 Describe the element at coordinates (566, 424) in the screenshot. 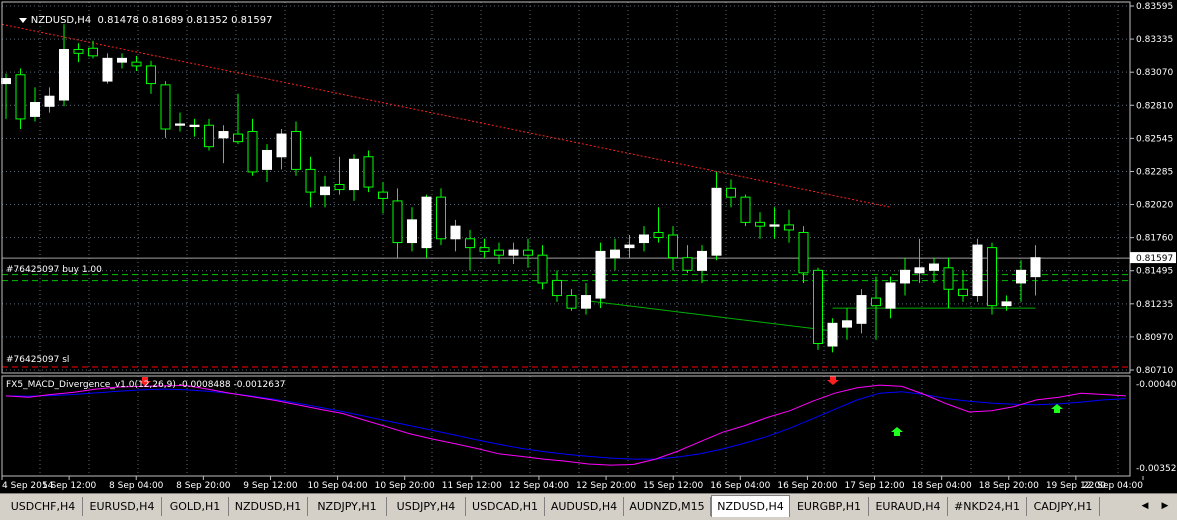

I see `signal-line` at that location.